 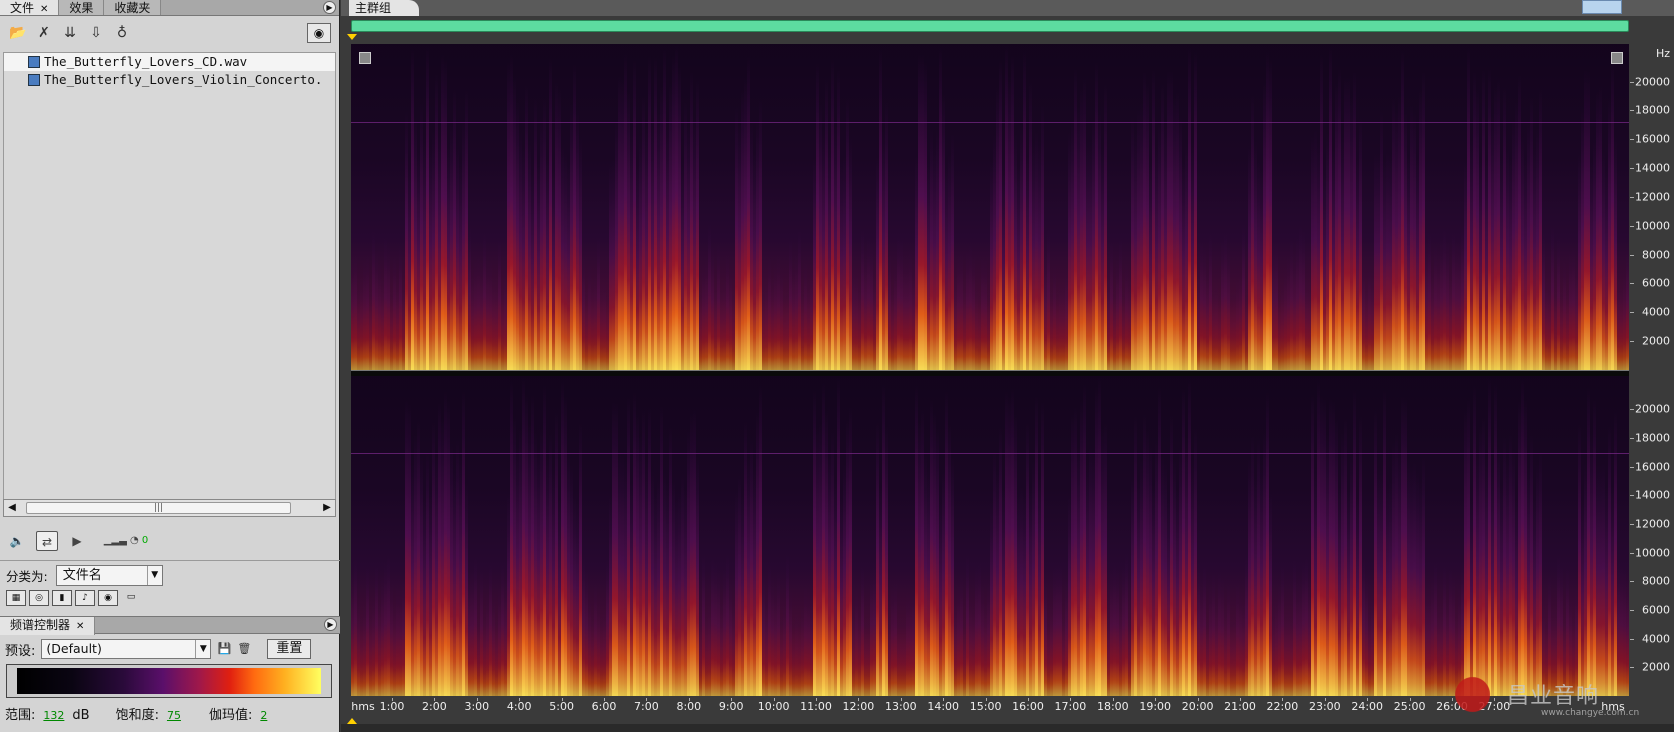 I want to click on play-icon: ▶, so click(x=77, y=541).